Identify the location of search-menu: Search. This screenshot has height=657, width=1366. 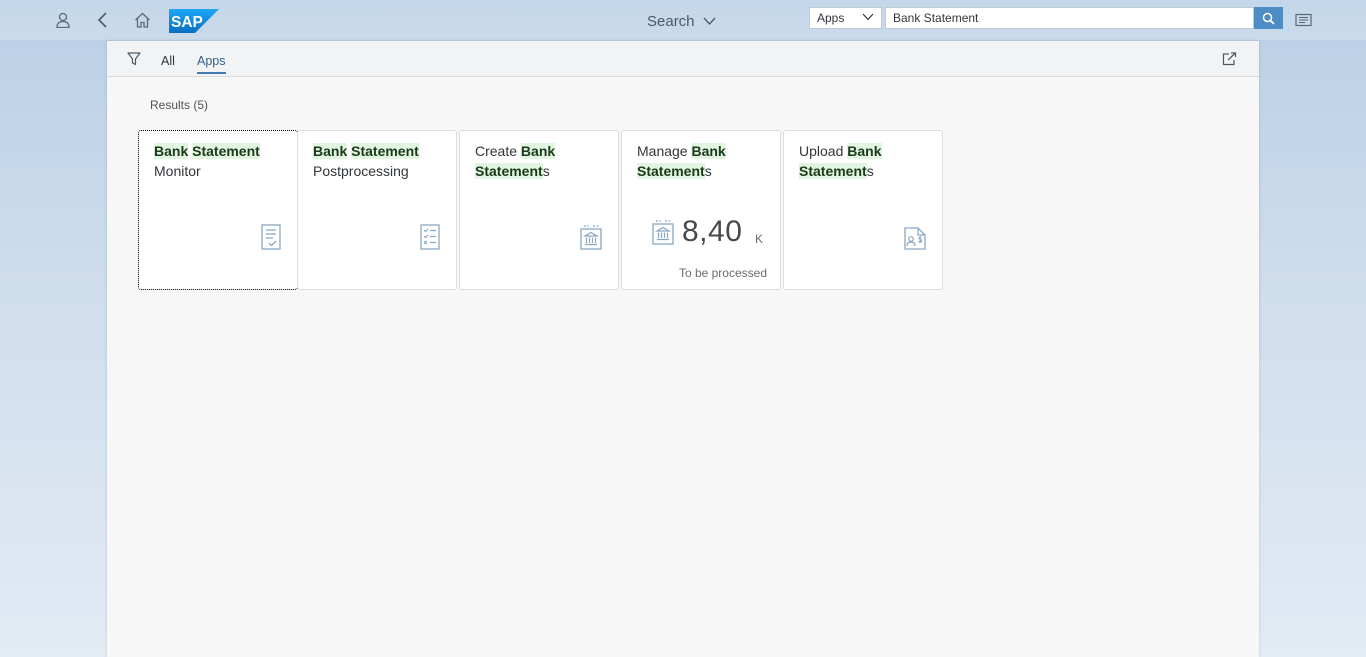
(681, 21).